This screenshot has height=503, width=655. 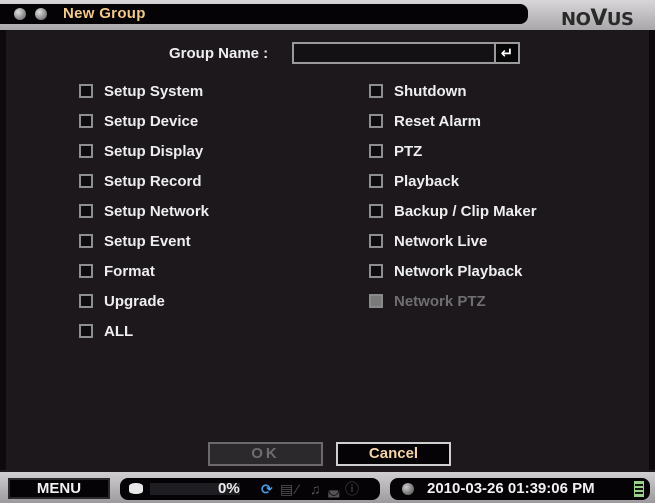 What do you see at coordinates (104, 13) in the screenshot?
I see `window-title: New Group` at bounding box center [104, 13].